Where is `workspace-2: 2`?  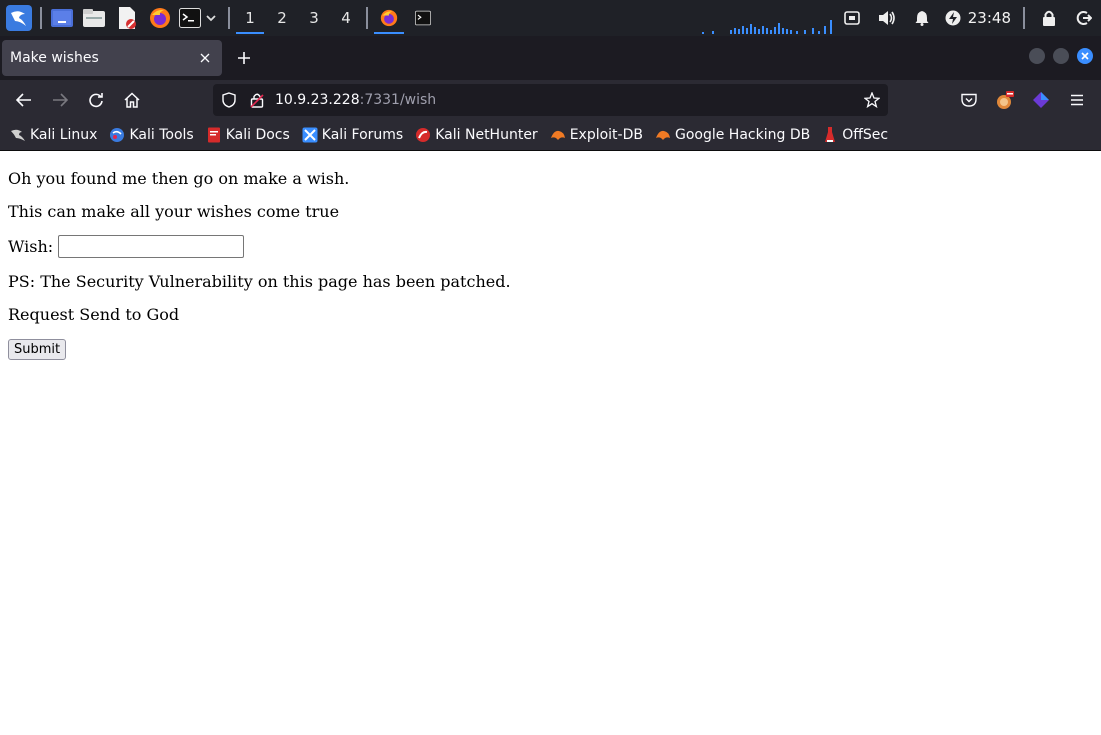 workspace-2: 2 is located at coordinates (282, 18).